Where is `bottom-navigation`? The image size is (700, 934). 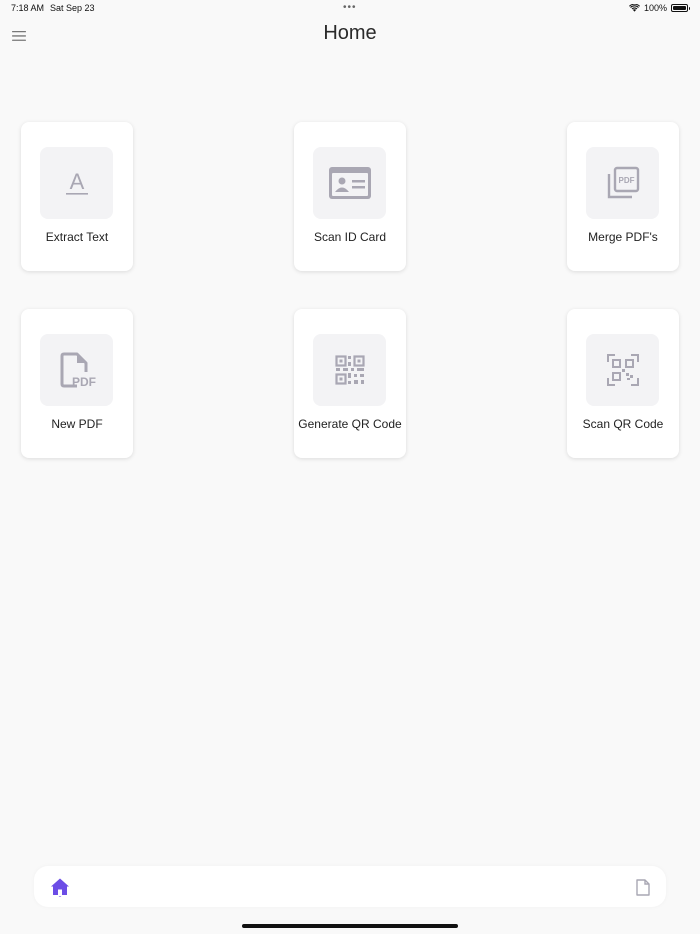 bottom-navigation is located at coordinates (350, 886).